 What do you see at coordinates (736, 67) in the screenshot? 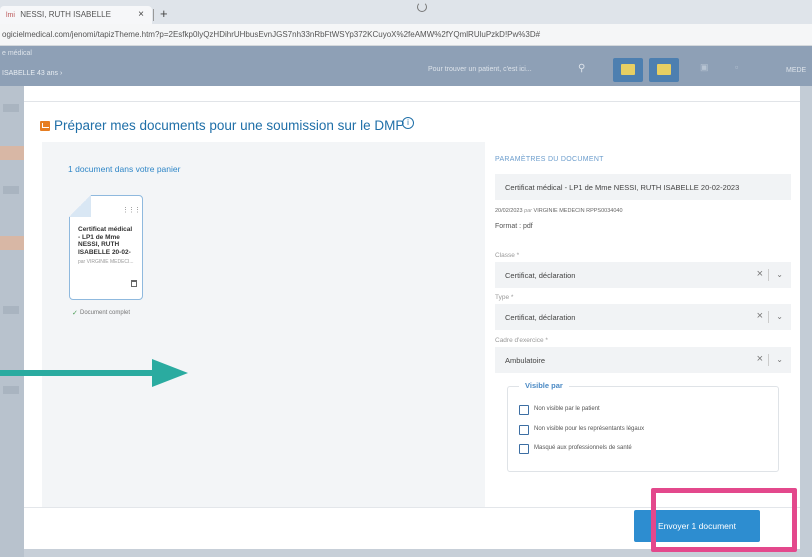
I see `app-toolbar-icon-4: ▫` at bounding box center [736, 67].